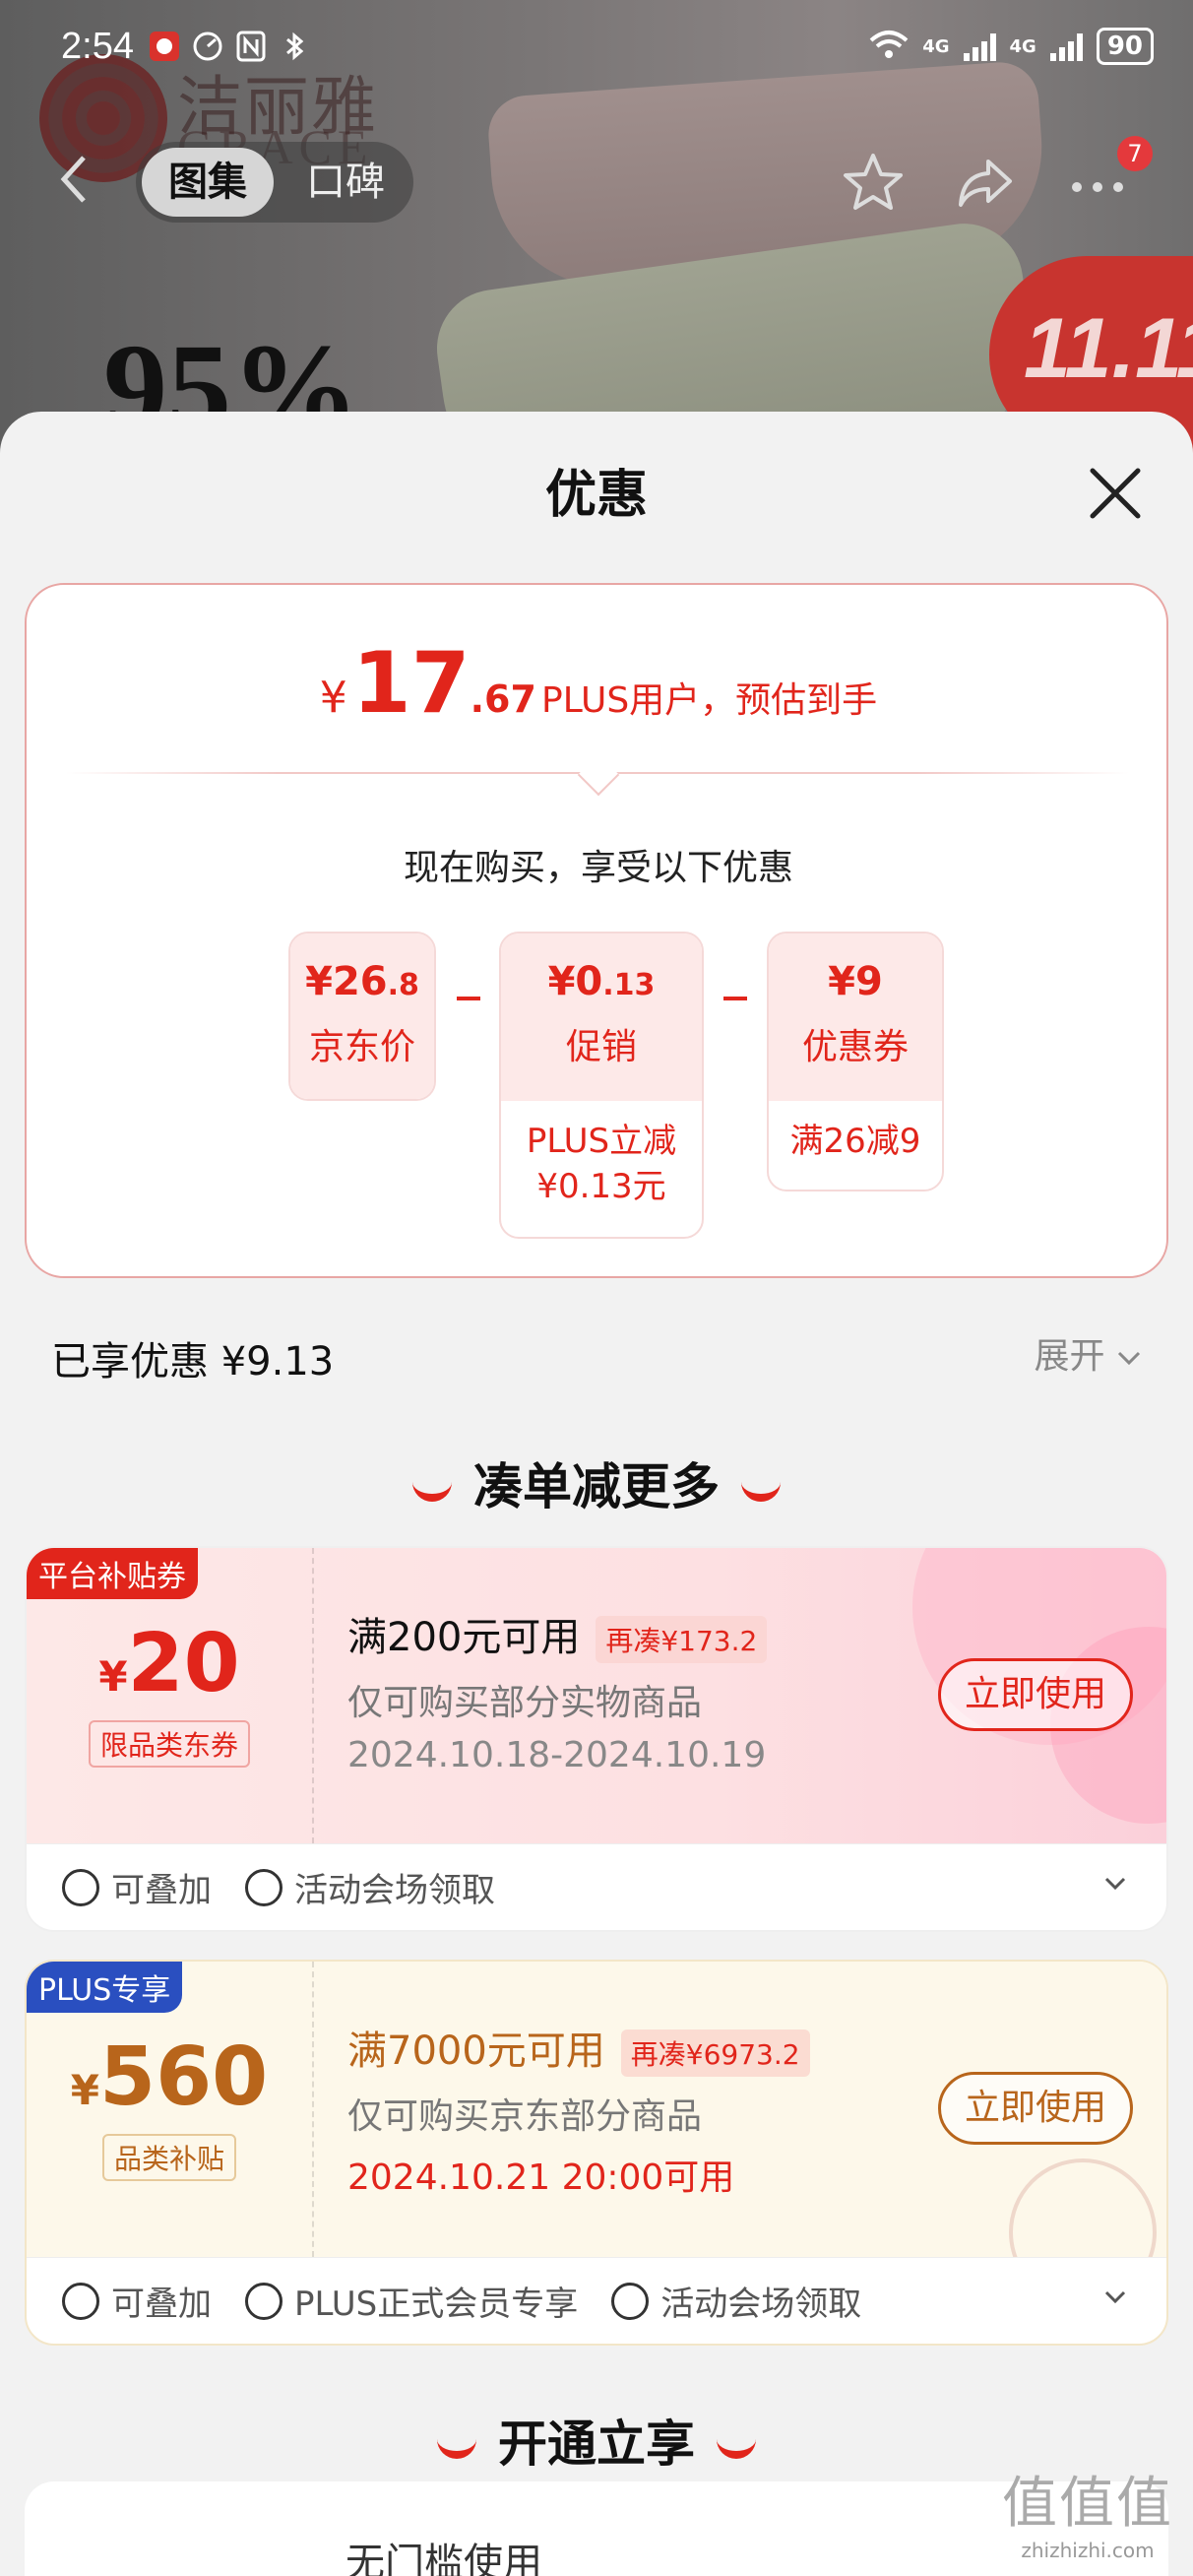 Image resolution: width=1193 pixels, height=2576 pixels. What do you see at coordinates (1087, 2504) in the screenshot?
I see `watermark-logo: 值值值` at bounding box center [1087, 2504].